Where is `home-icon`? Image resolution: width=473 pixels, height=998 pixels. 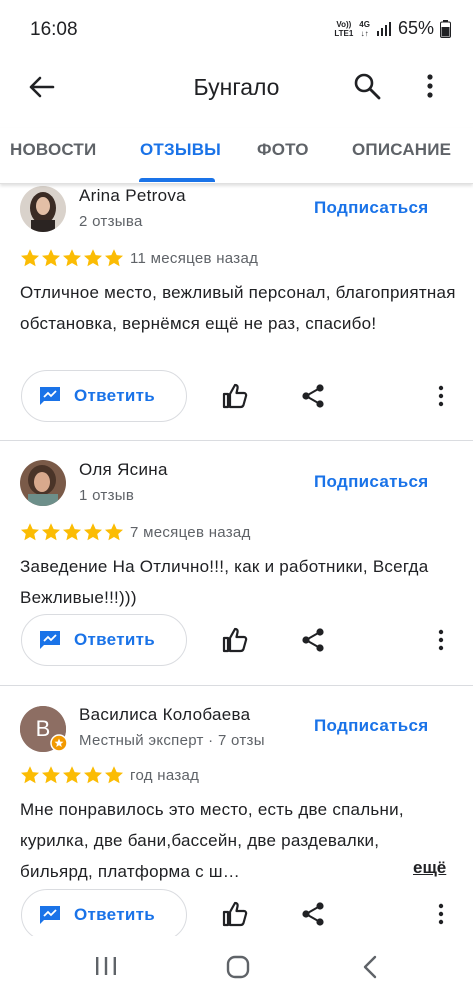 home-icon is located at coordinates (238, 967).